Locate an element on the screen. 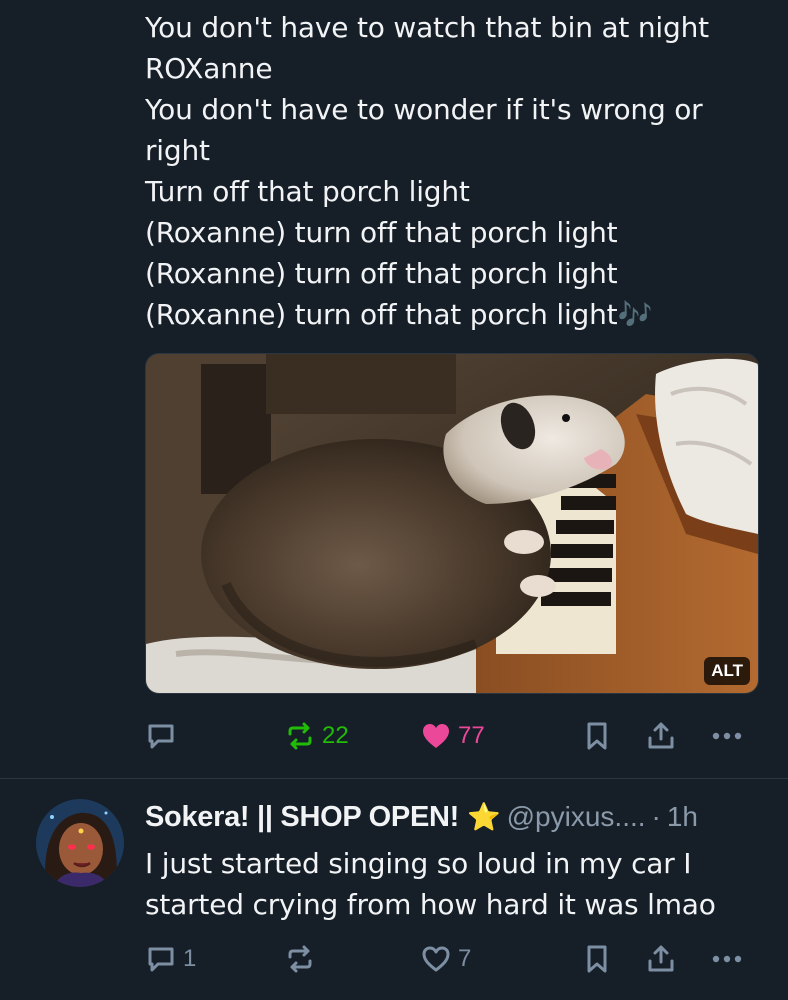 Image resolution: width=788 pixels, height=1000 pixels. reply-button: 1 is located at coordinates (170, 959).